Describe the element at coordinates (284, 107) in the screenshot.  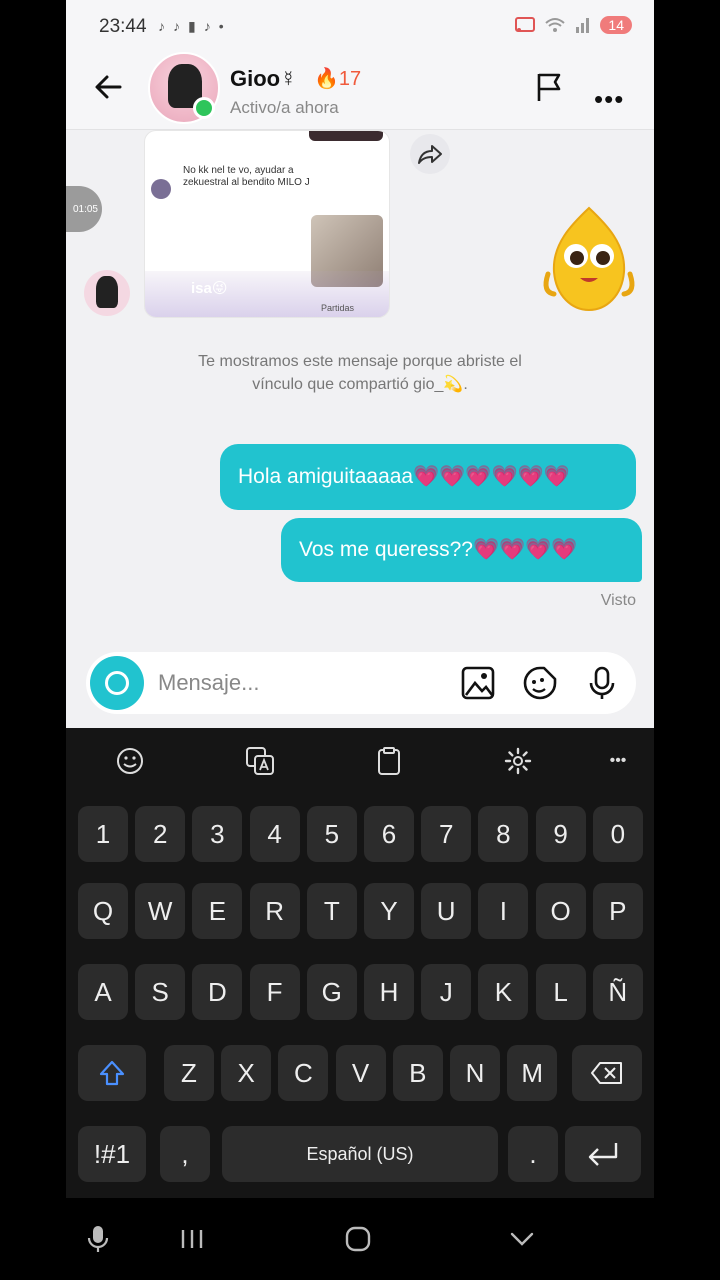
I see `active-status: Activo/a ahora` at that location.